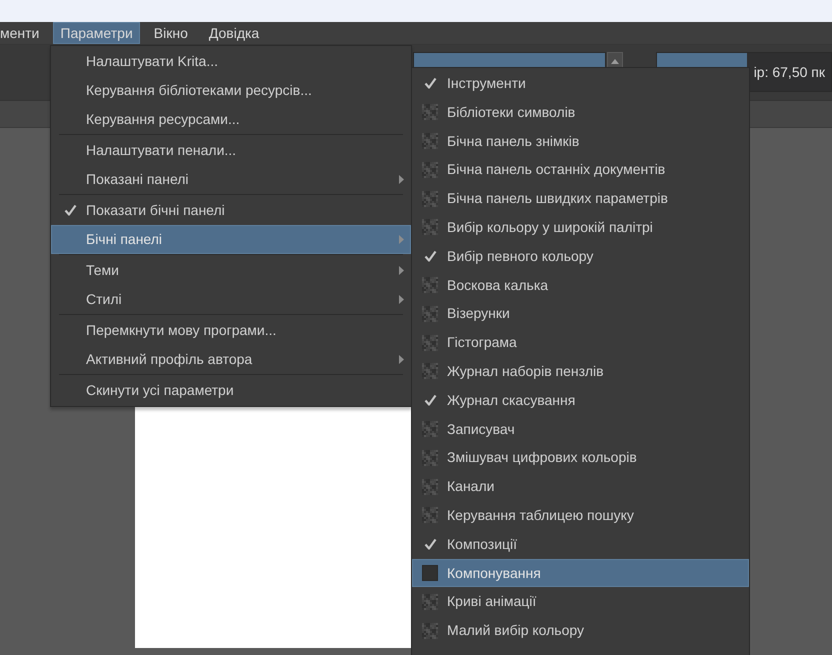 The image size is (832, 655). Describe the element at coordinates (23, 33) in the screenshot. I see `menu-bar-item: менти` at that location.